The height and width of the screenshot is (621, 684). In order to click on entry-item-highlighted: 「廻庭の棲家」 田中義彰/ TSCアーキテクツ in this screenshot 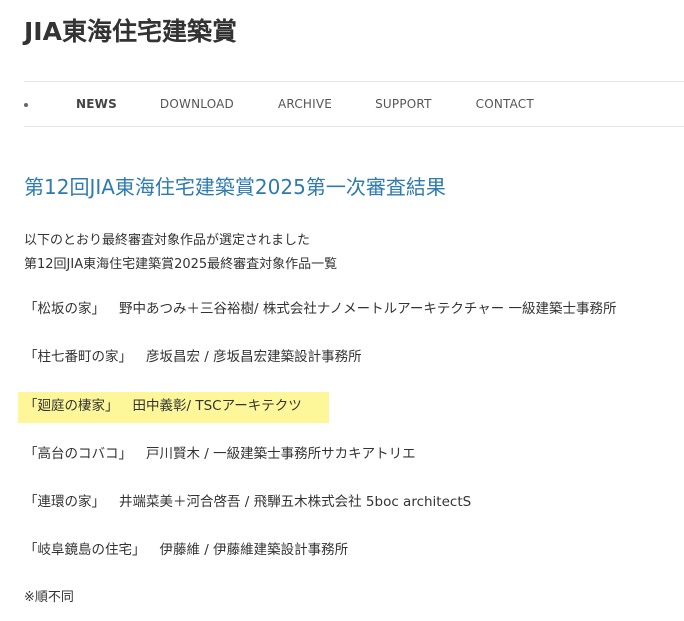, I will do `click(163, 406)`.